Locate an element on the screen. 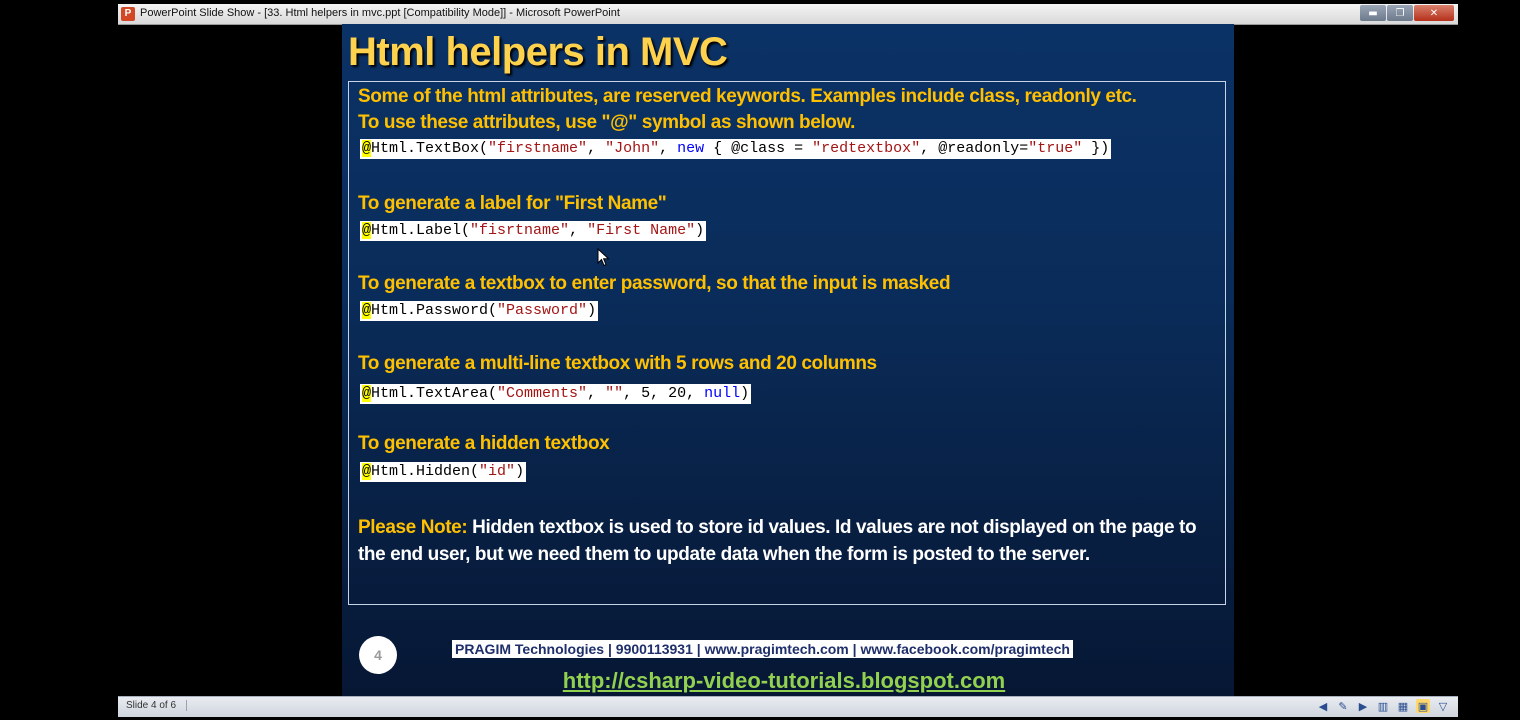 This screenshot has width=1520, height=720. powerpoint-icon: P is located at coordinates (128, 14).